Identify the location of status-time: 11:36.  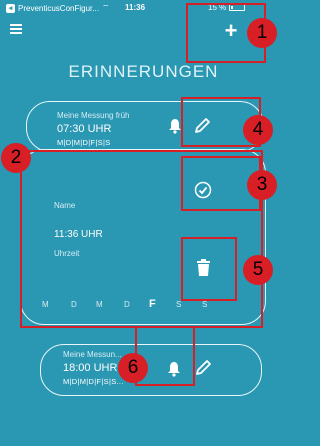
(135, 7).